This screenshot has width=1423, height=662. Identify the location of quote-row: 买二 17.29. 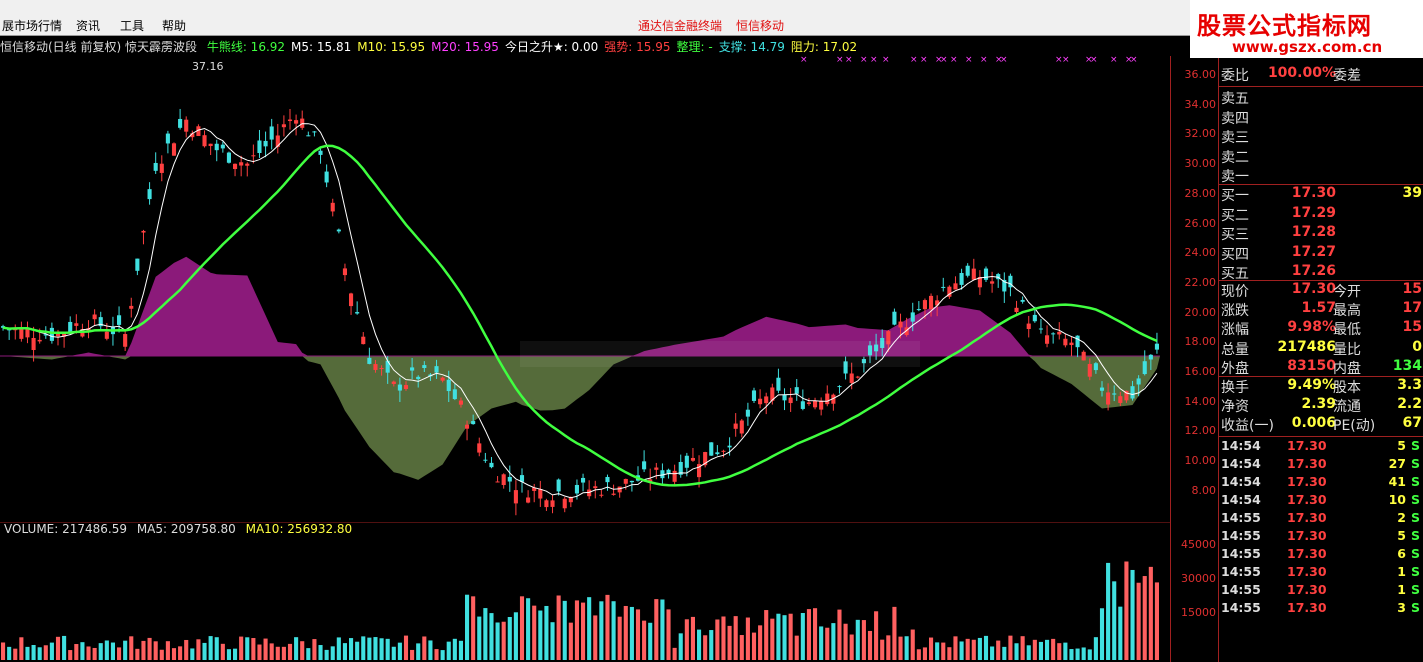
(1321, 214).